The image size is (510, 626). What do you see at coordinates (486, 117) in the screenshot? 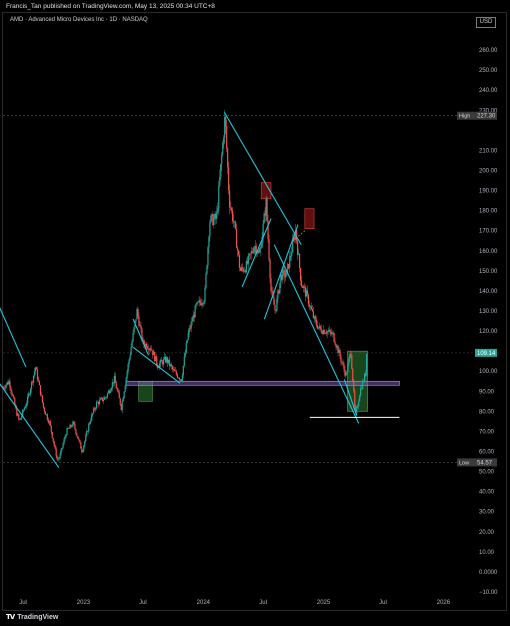
I see `high-price-label: 227.30` at bounding box center [486, 117].